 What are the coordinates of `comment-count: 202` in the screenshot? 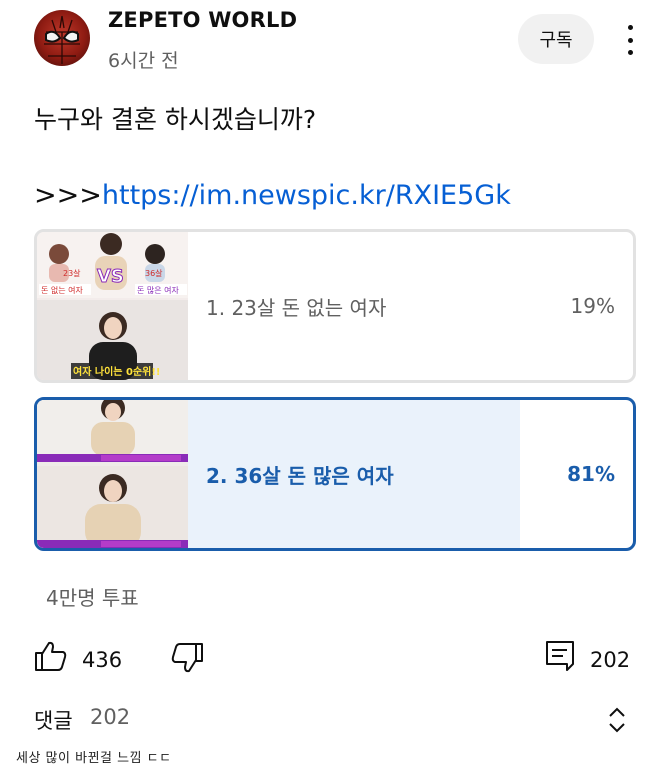 It's located at (610, 660).